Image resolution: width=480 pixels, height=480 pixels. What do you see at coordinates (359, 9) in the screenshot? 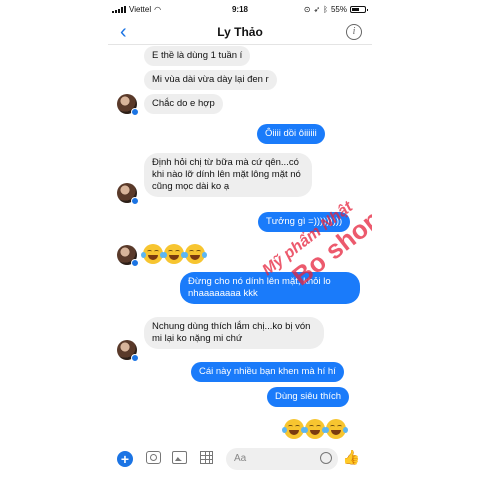
I see `battery-icon` at bounding box center [359, 9].